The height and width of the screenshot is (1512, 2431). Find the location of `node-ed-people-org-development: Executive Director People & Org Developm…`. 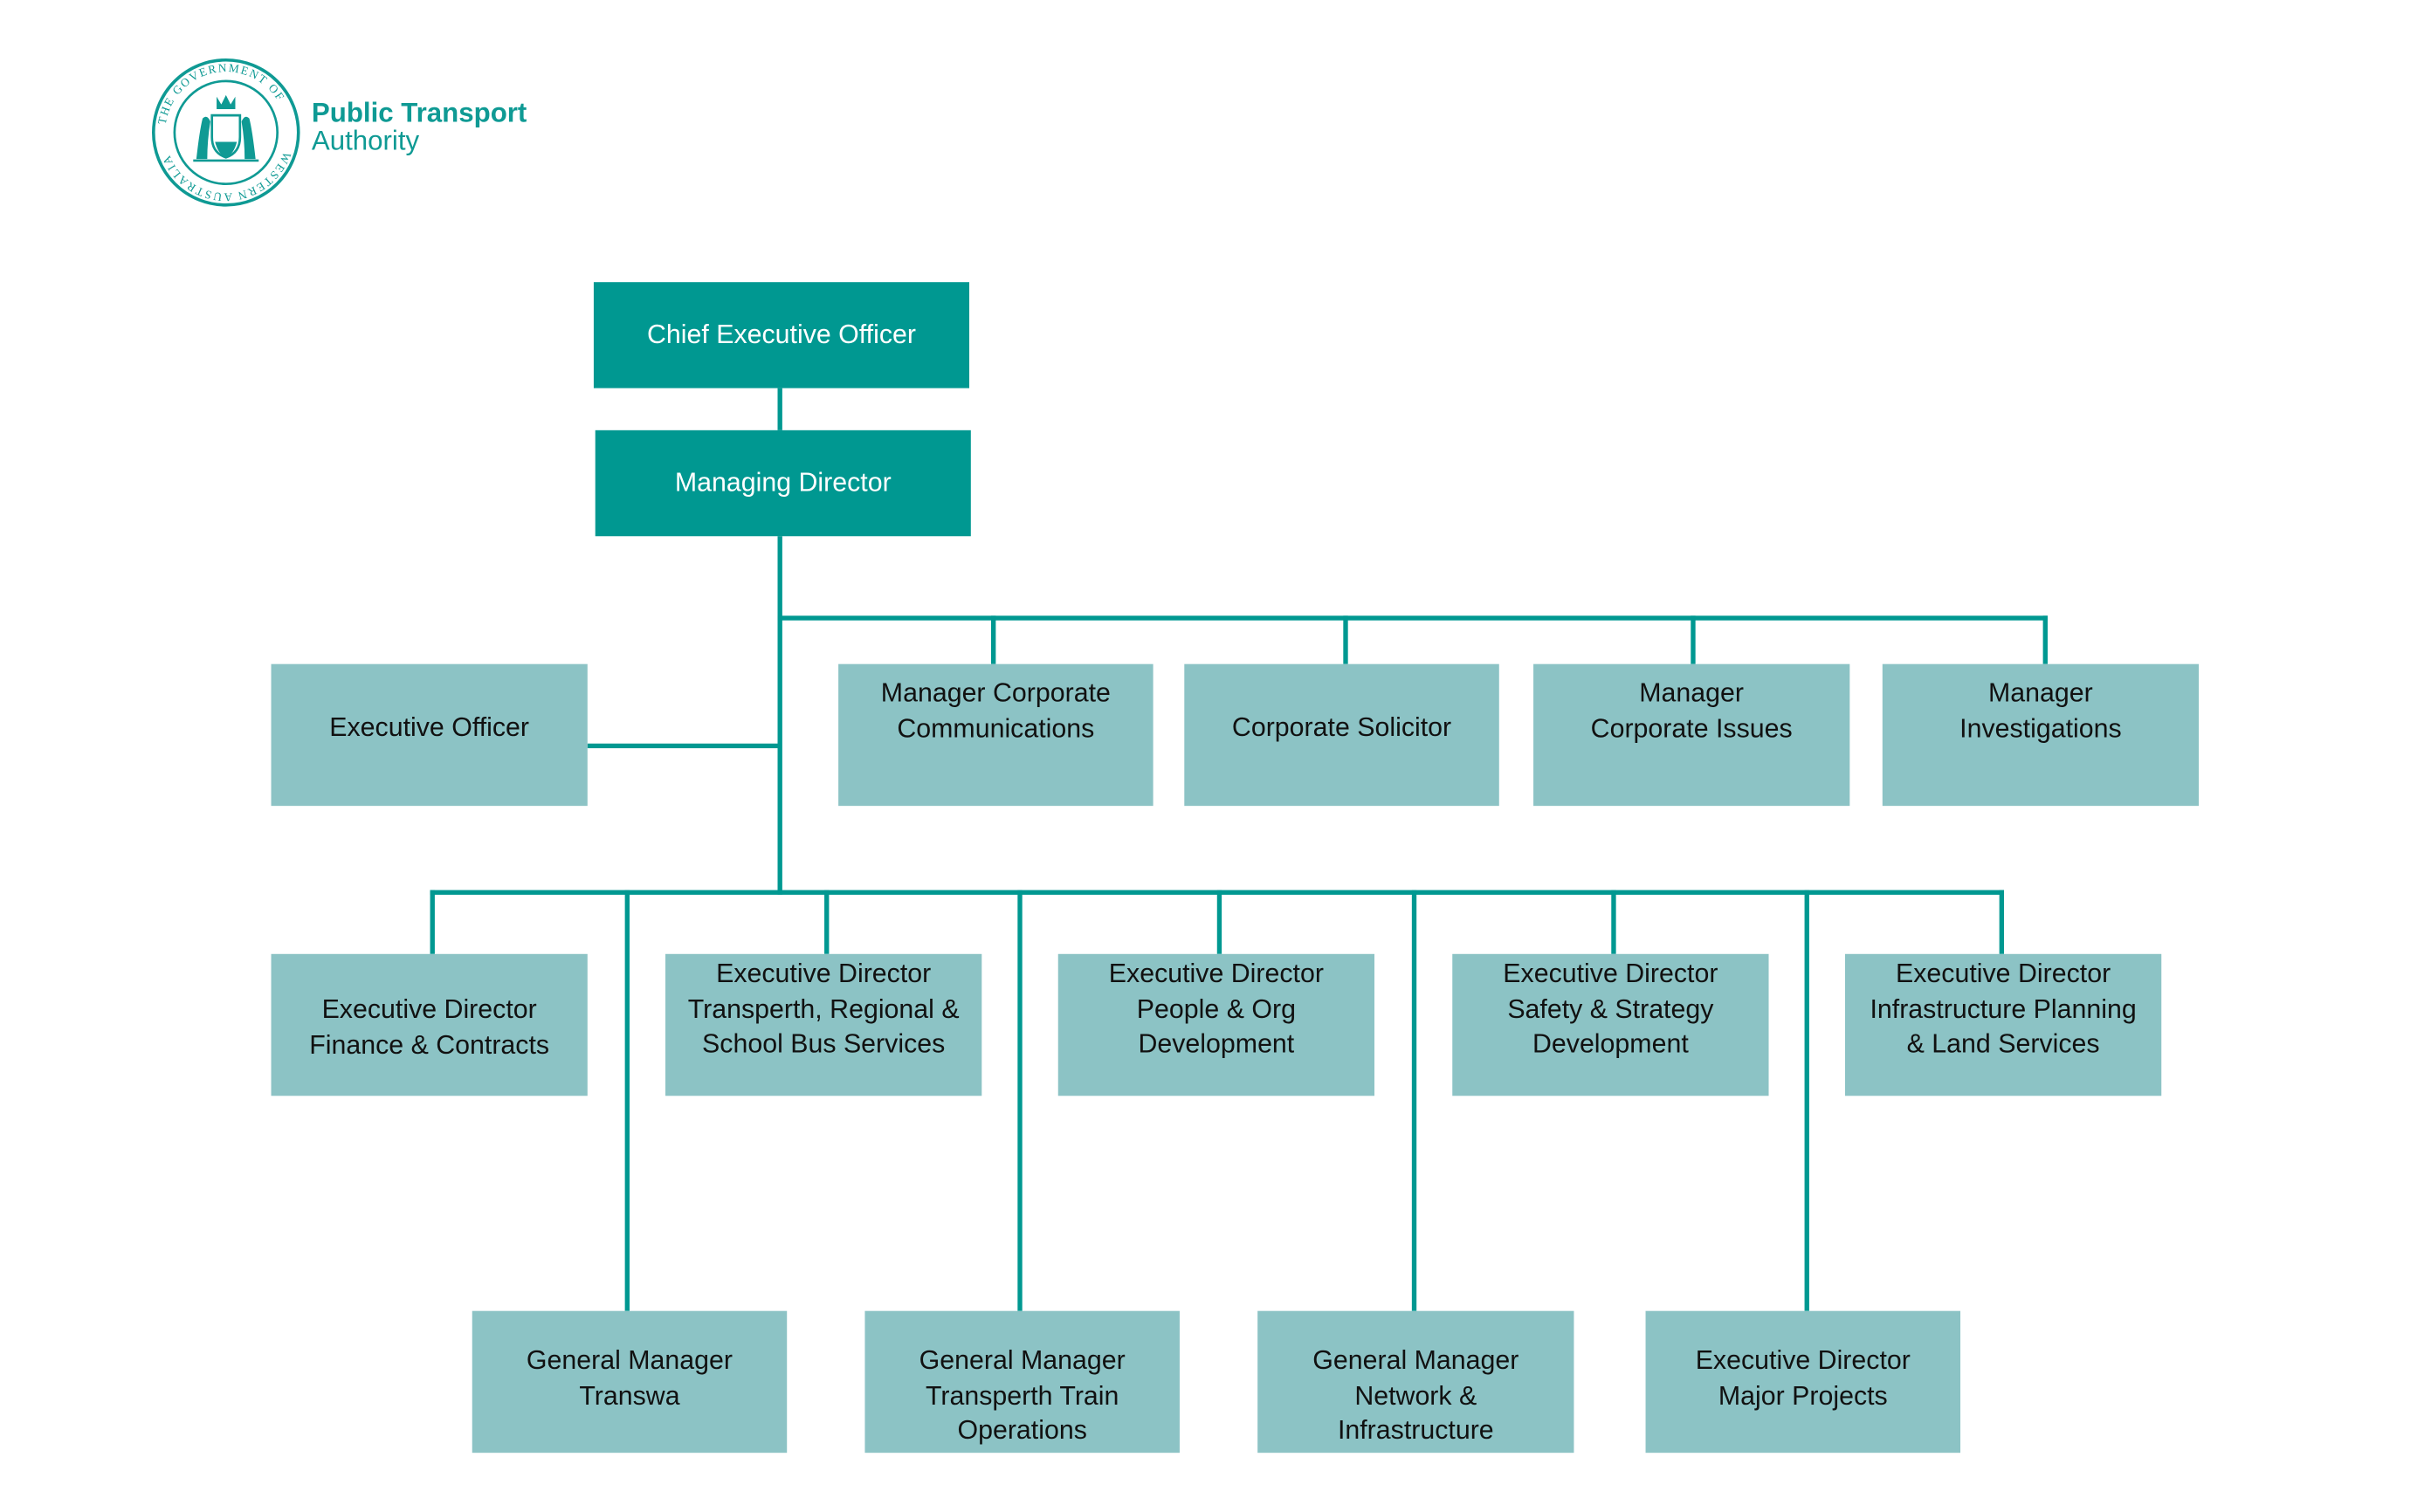

node-ed-people-org-development: Executive Director People & Org Developm… is located at coordinates (1216, 1025).